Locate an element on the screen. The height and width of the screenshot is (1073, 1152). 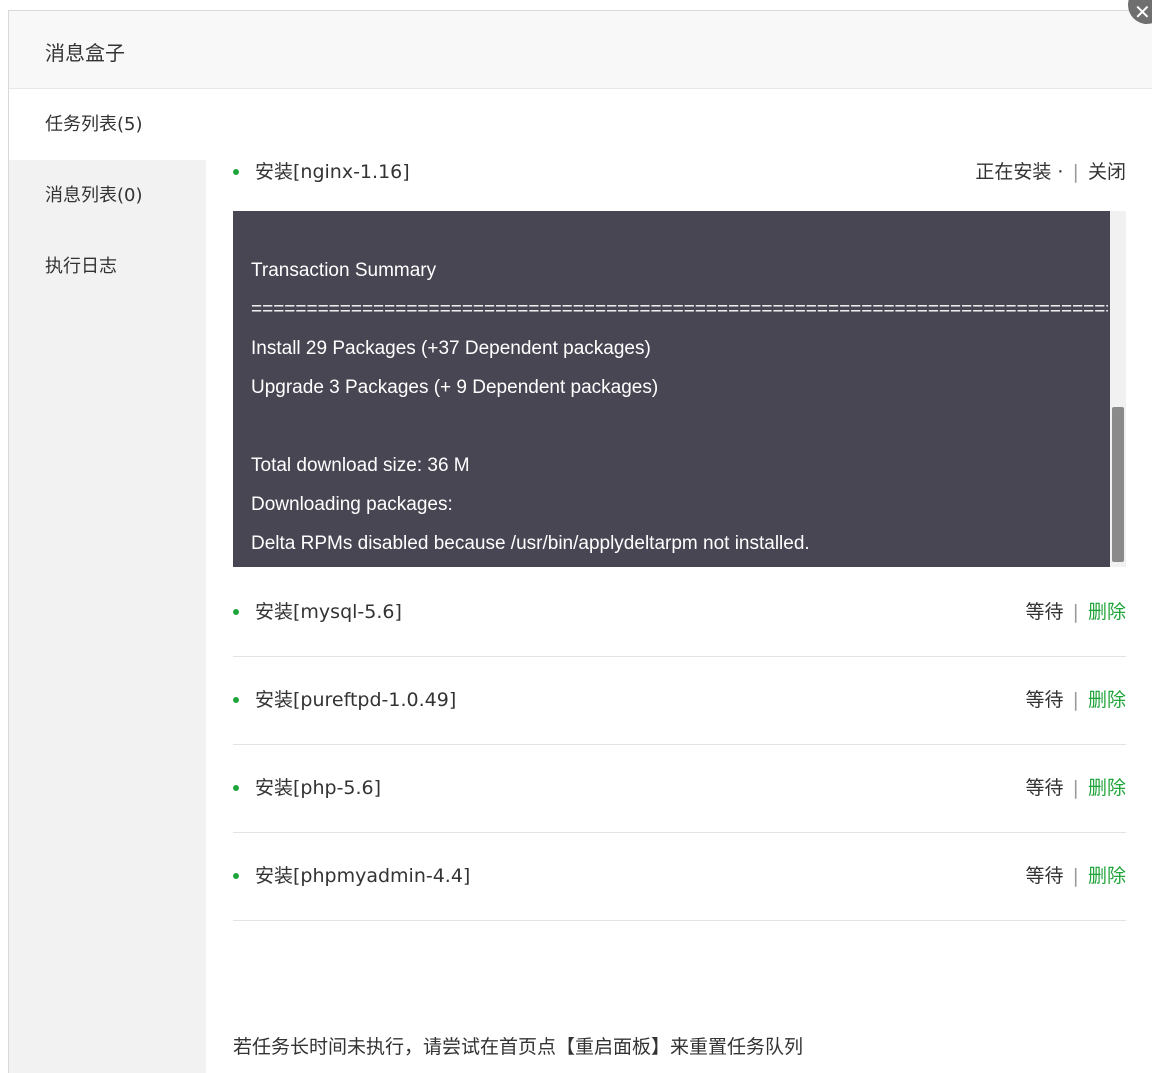
sidebar-item-execution-log: 执行日志 is located at coordinates (107, 266).